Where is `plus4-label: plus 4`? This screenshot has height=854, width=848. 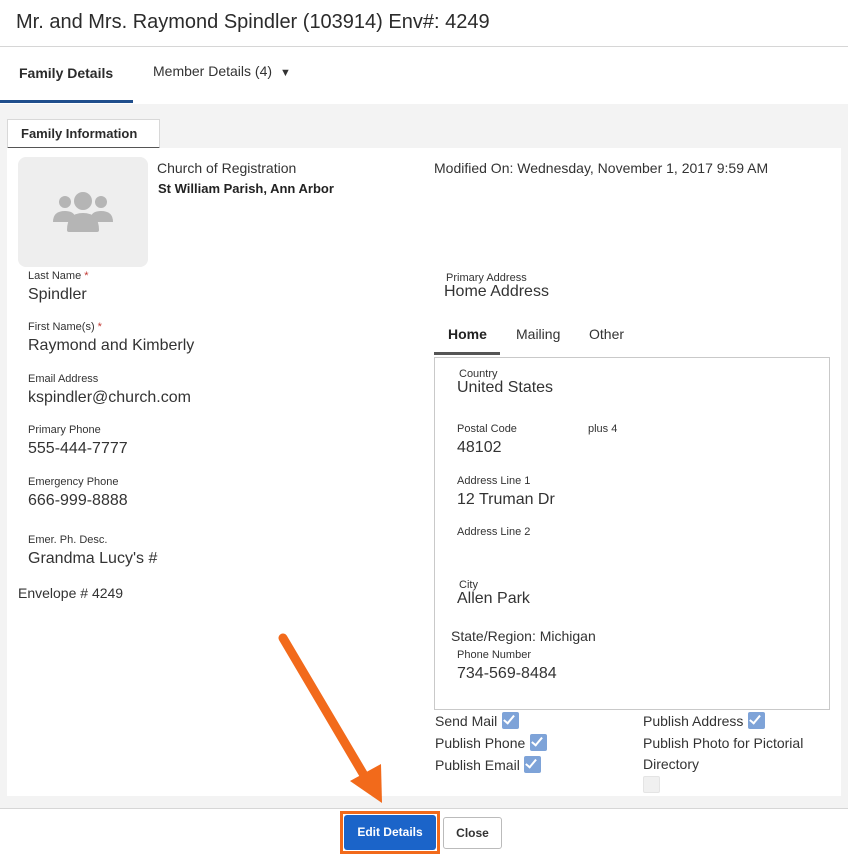
plus4-label: plus 4 is located at coordinates (603, 429).